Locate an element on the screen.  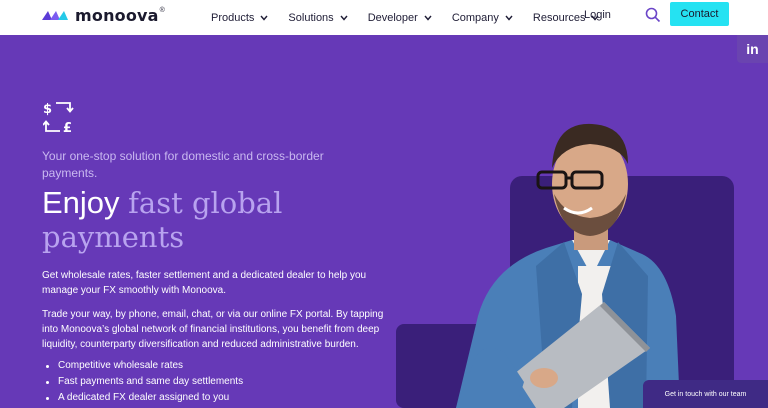
nav-item-products: Products is located at coordinates (239, 17).